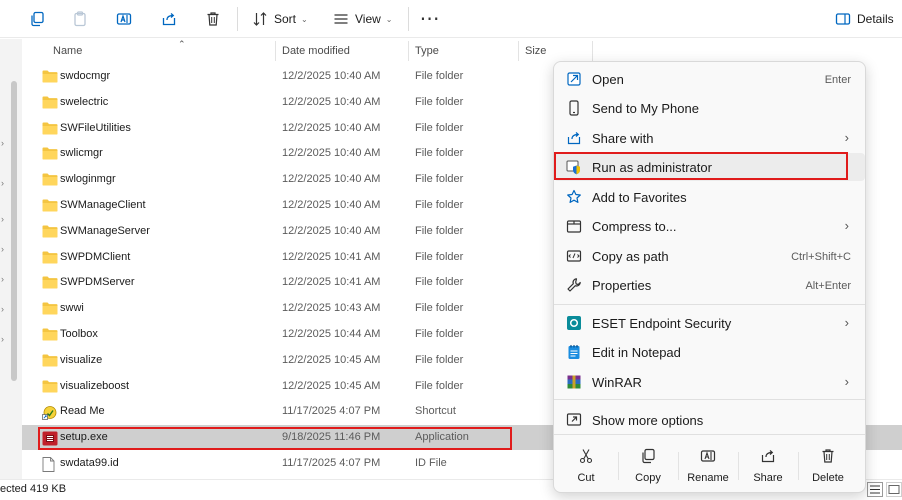 Image resolution: width=902 pixels, height=500 pixels. I want to click on menu-item-label: Properties, so click(622, 285).